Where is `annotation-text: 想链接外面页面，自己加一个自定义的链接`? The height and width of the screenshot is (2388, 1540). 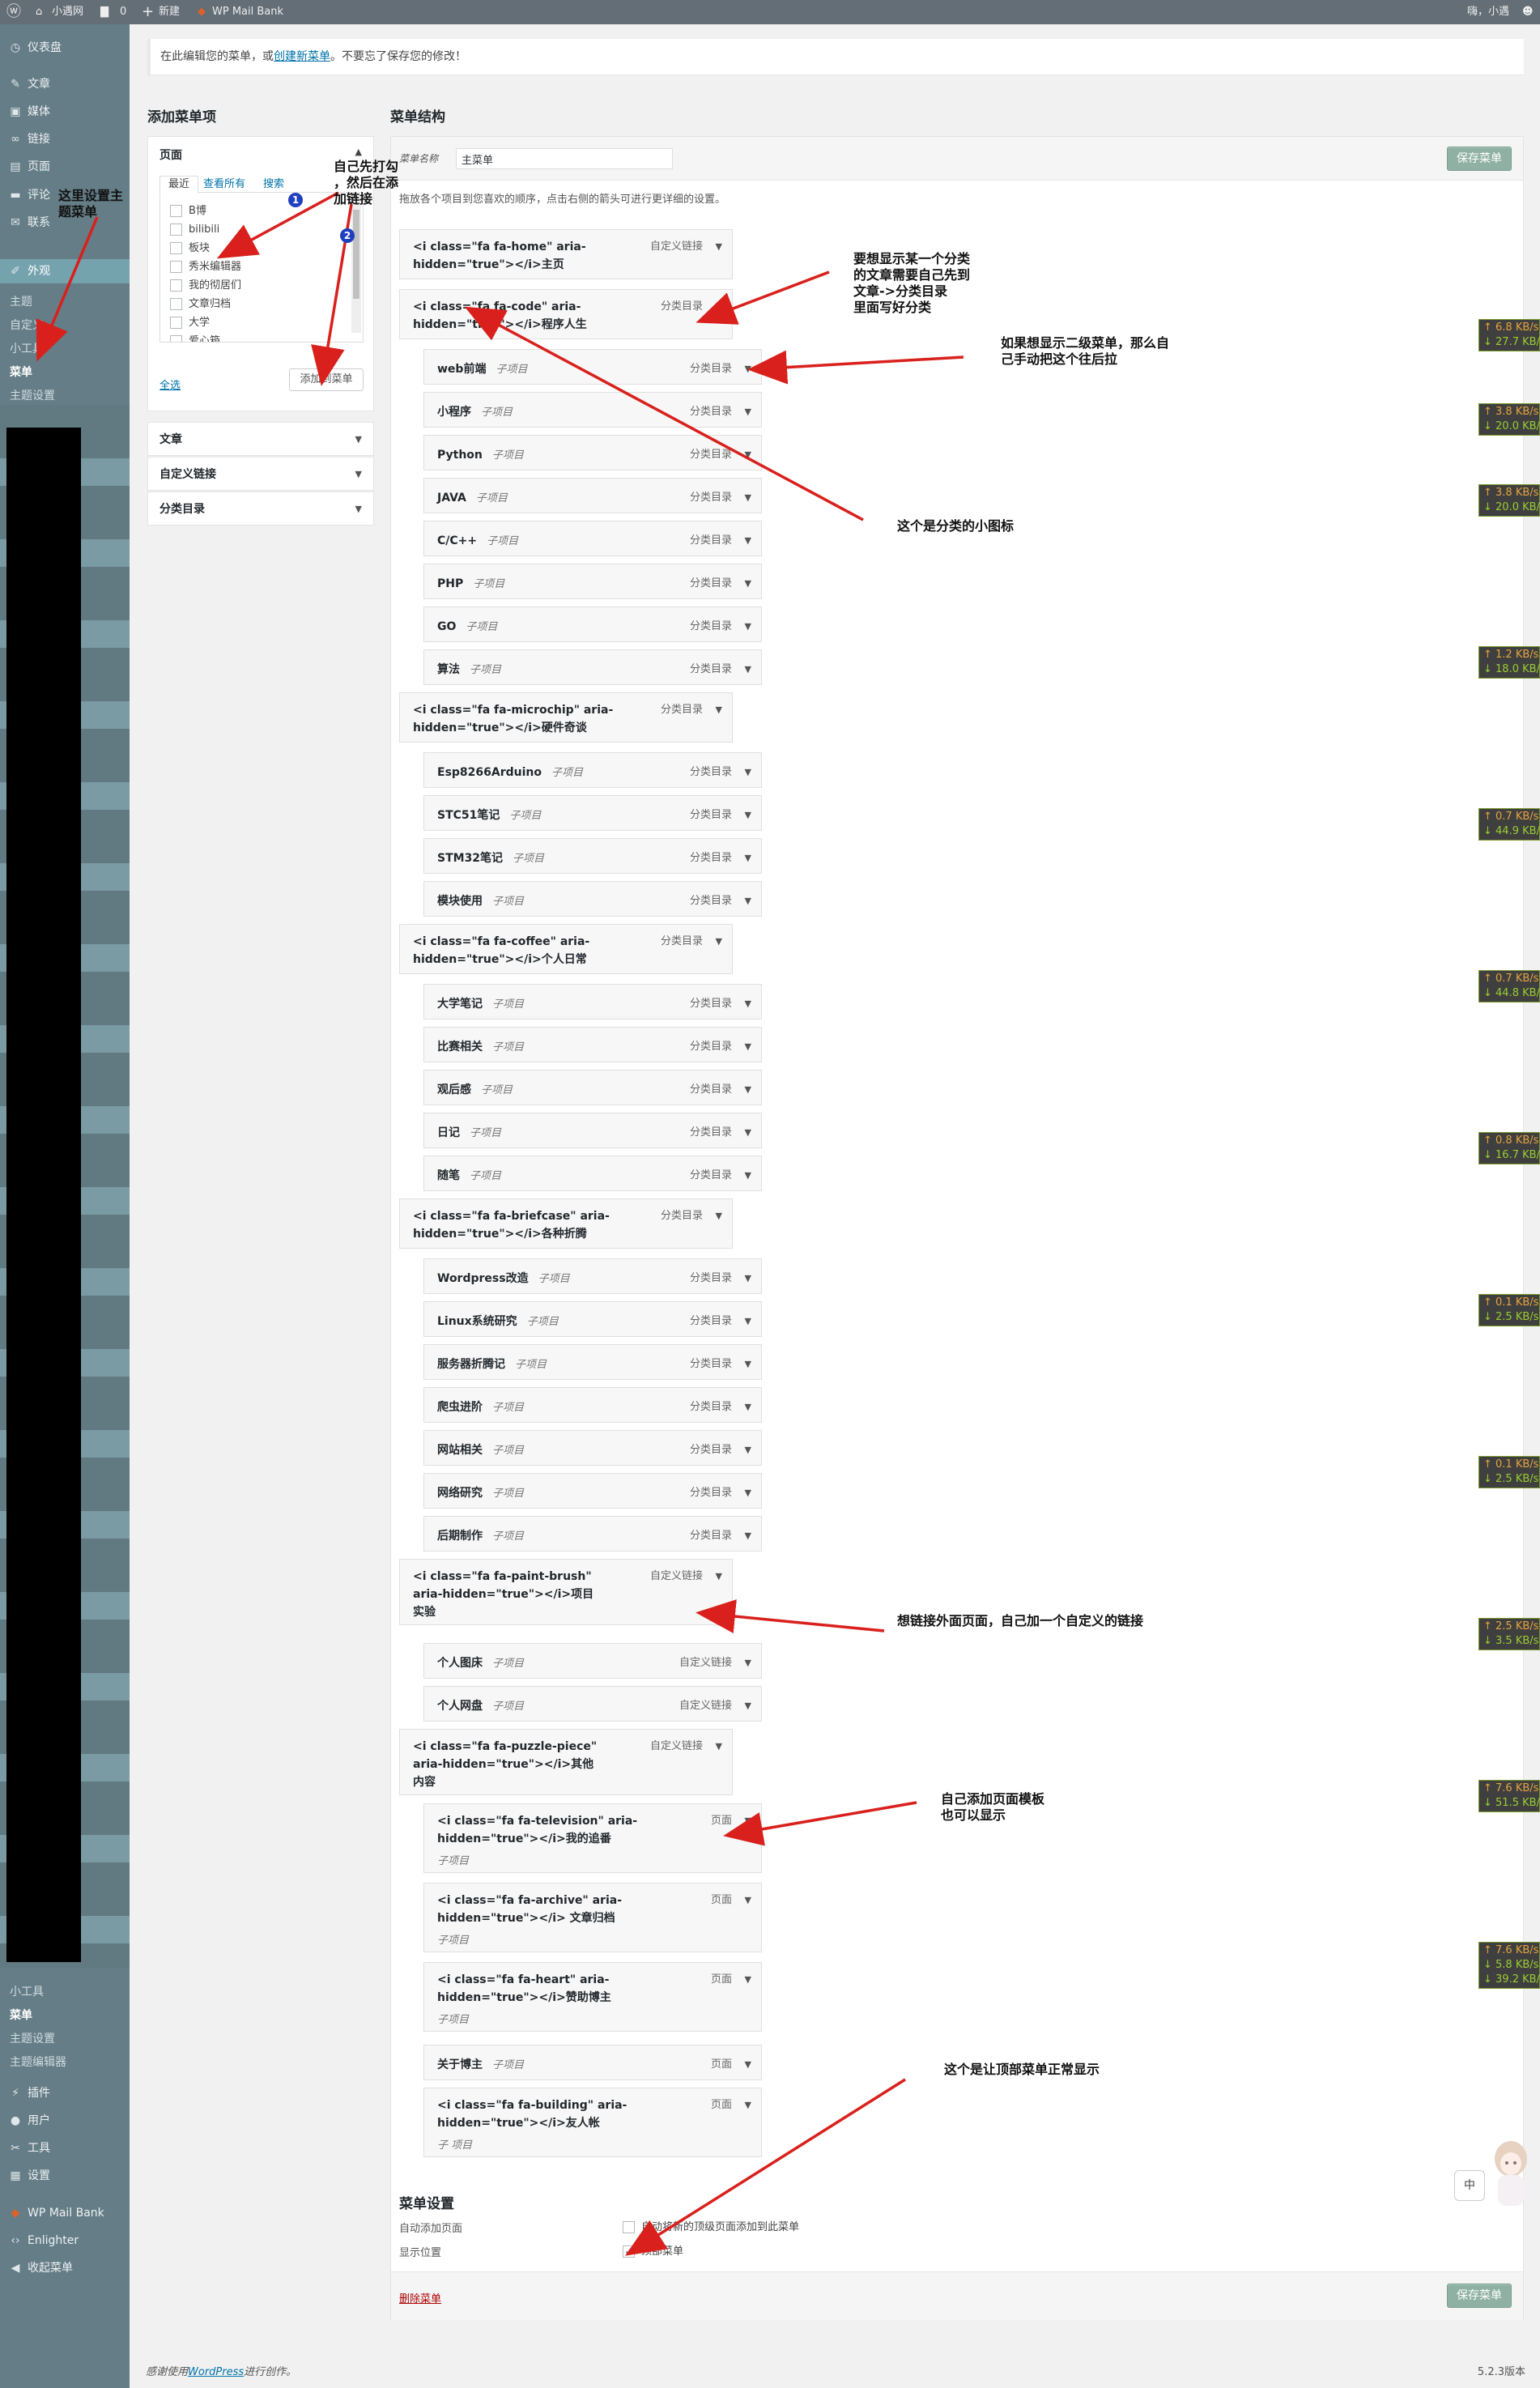 annotation-text: 想链接外面页面，自己加一个自定义的链接 is located at coordinates (1020, 1620).